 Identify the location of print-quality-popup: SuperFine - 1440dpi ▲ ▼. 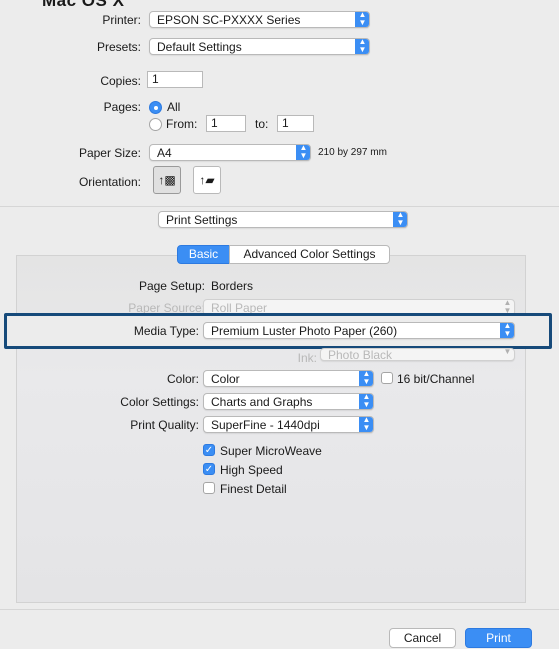
(288, 424).